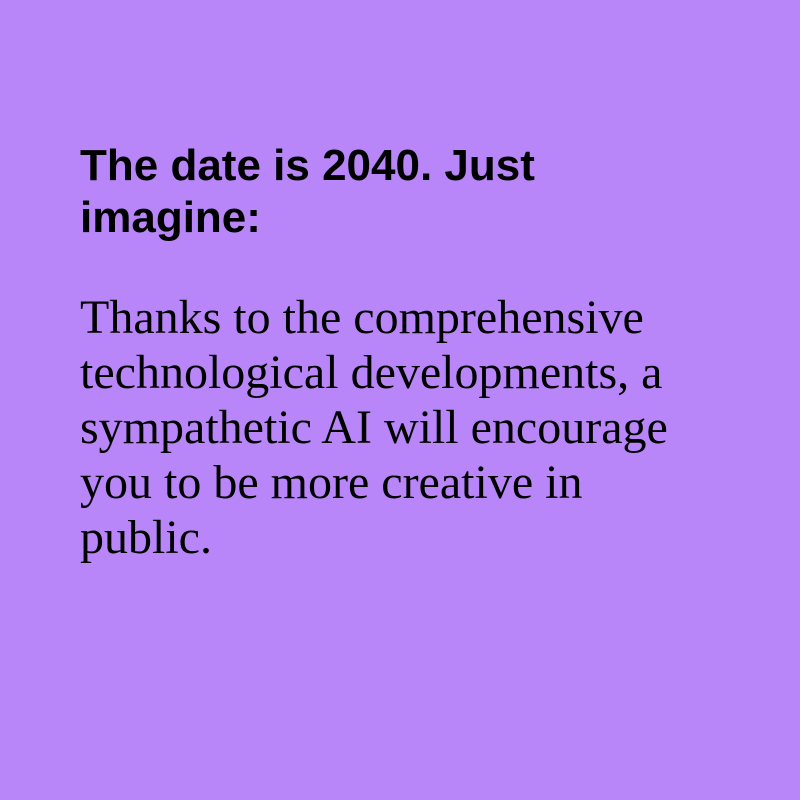 Image resolution: width=800 pixels, height=800 pixels. Describe the element at coordinates (307, 191) in the screenshot. I see `headline: The date is 2040. Just imagine:` at that location.